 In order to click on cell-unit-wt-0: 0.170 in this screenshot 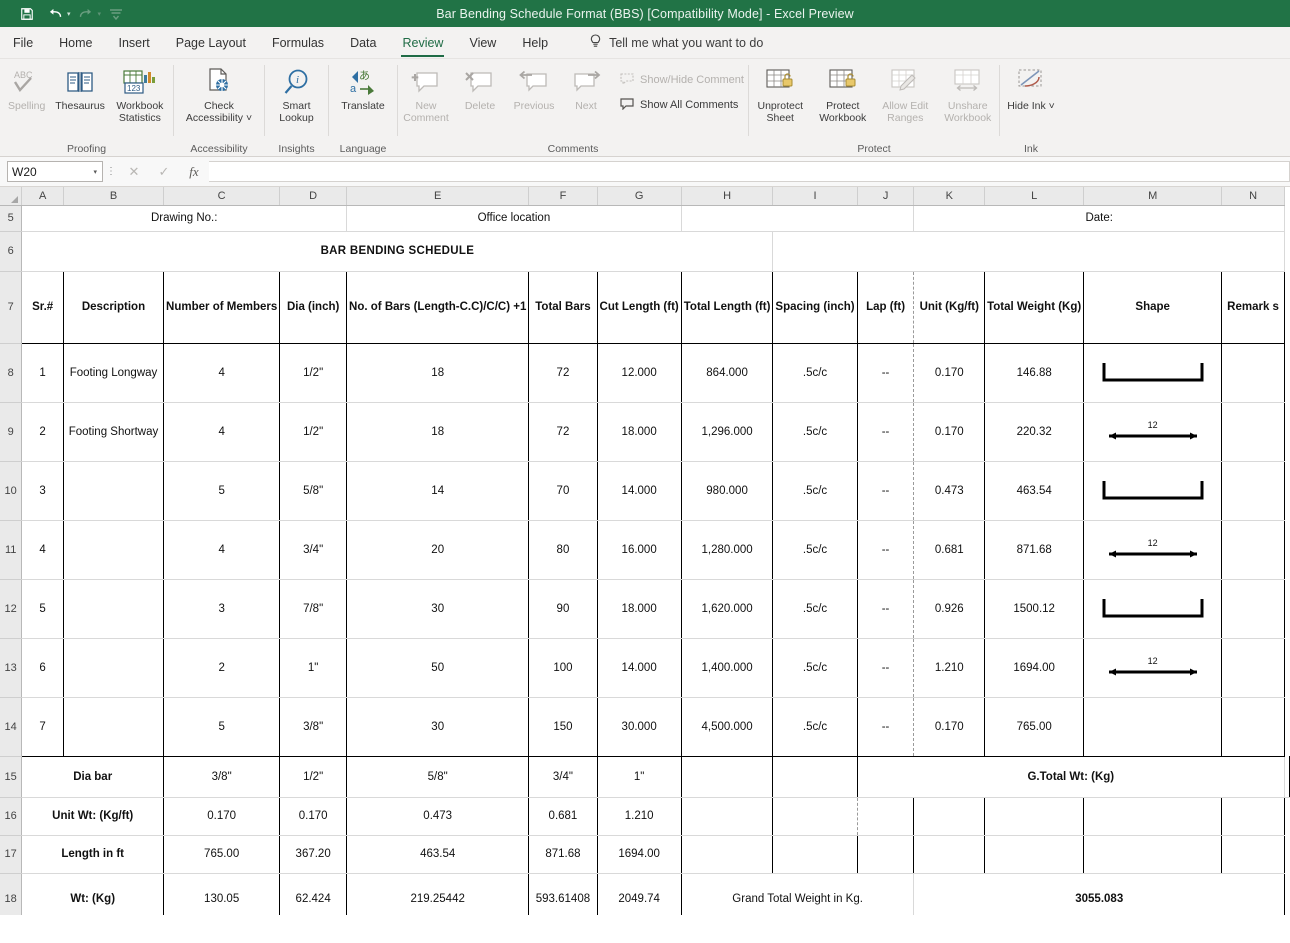, I will do `click(222, 816)`.